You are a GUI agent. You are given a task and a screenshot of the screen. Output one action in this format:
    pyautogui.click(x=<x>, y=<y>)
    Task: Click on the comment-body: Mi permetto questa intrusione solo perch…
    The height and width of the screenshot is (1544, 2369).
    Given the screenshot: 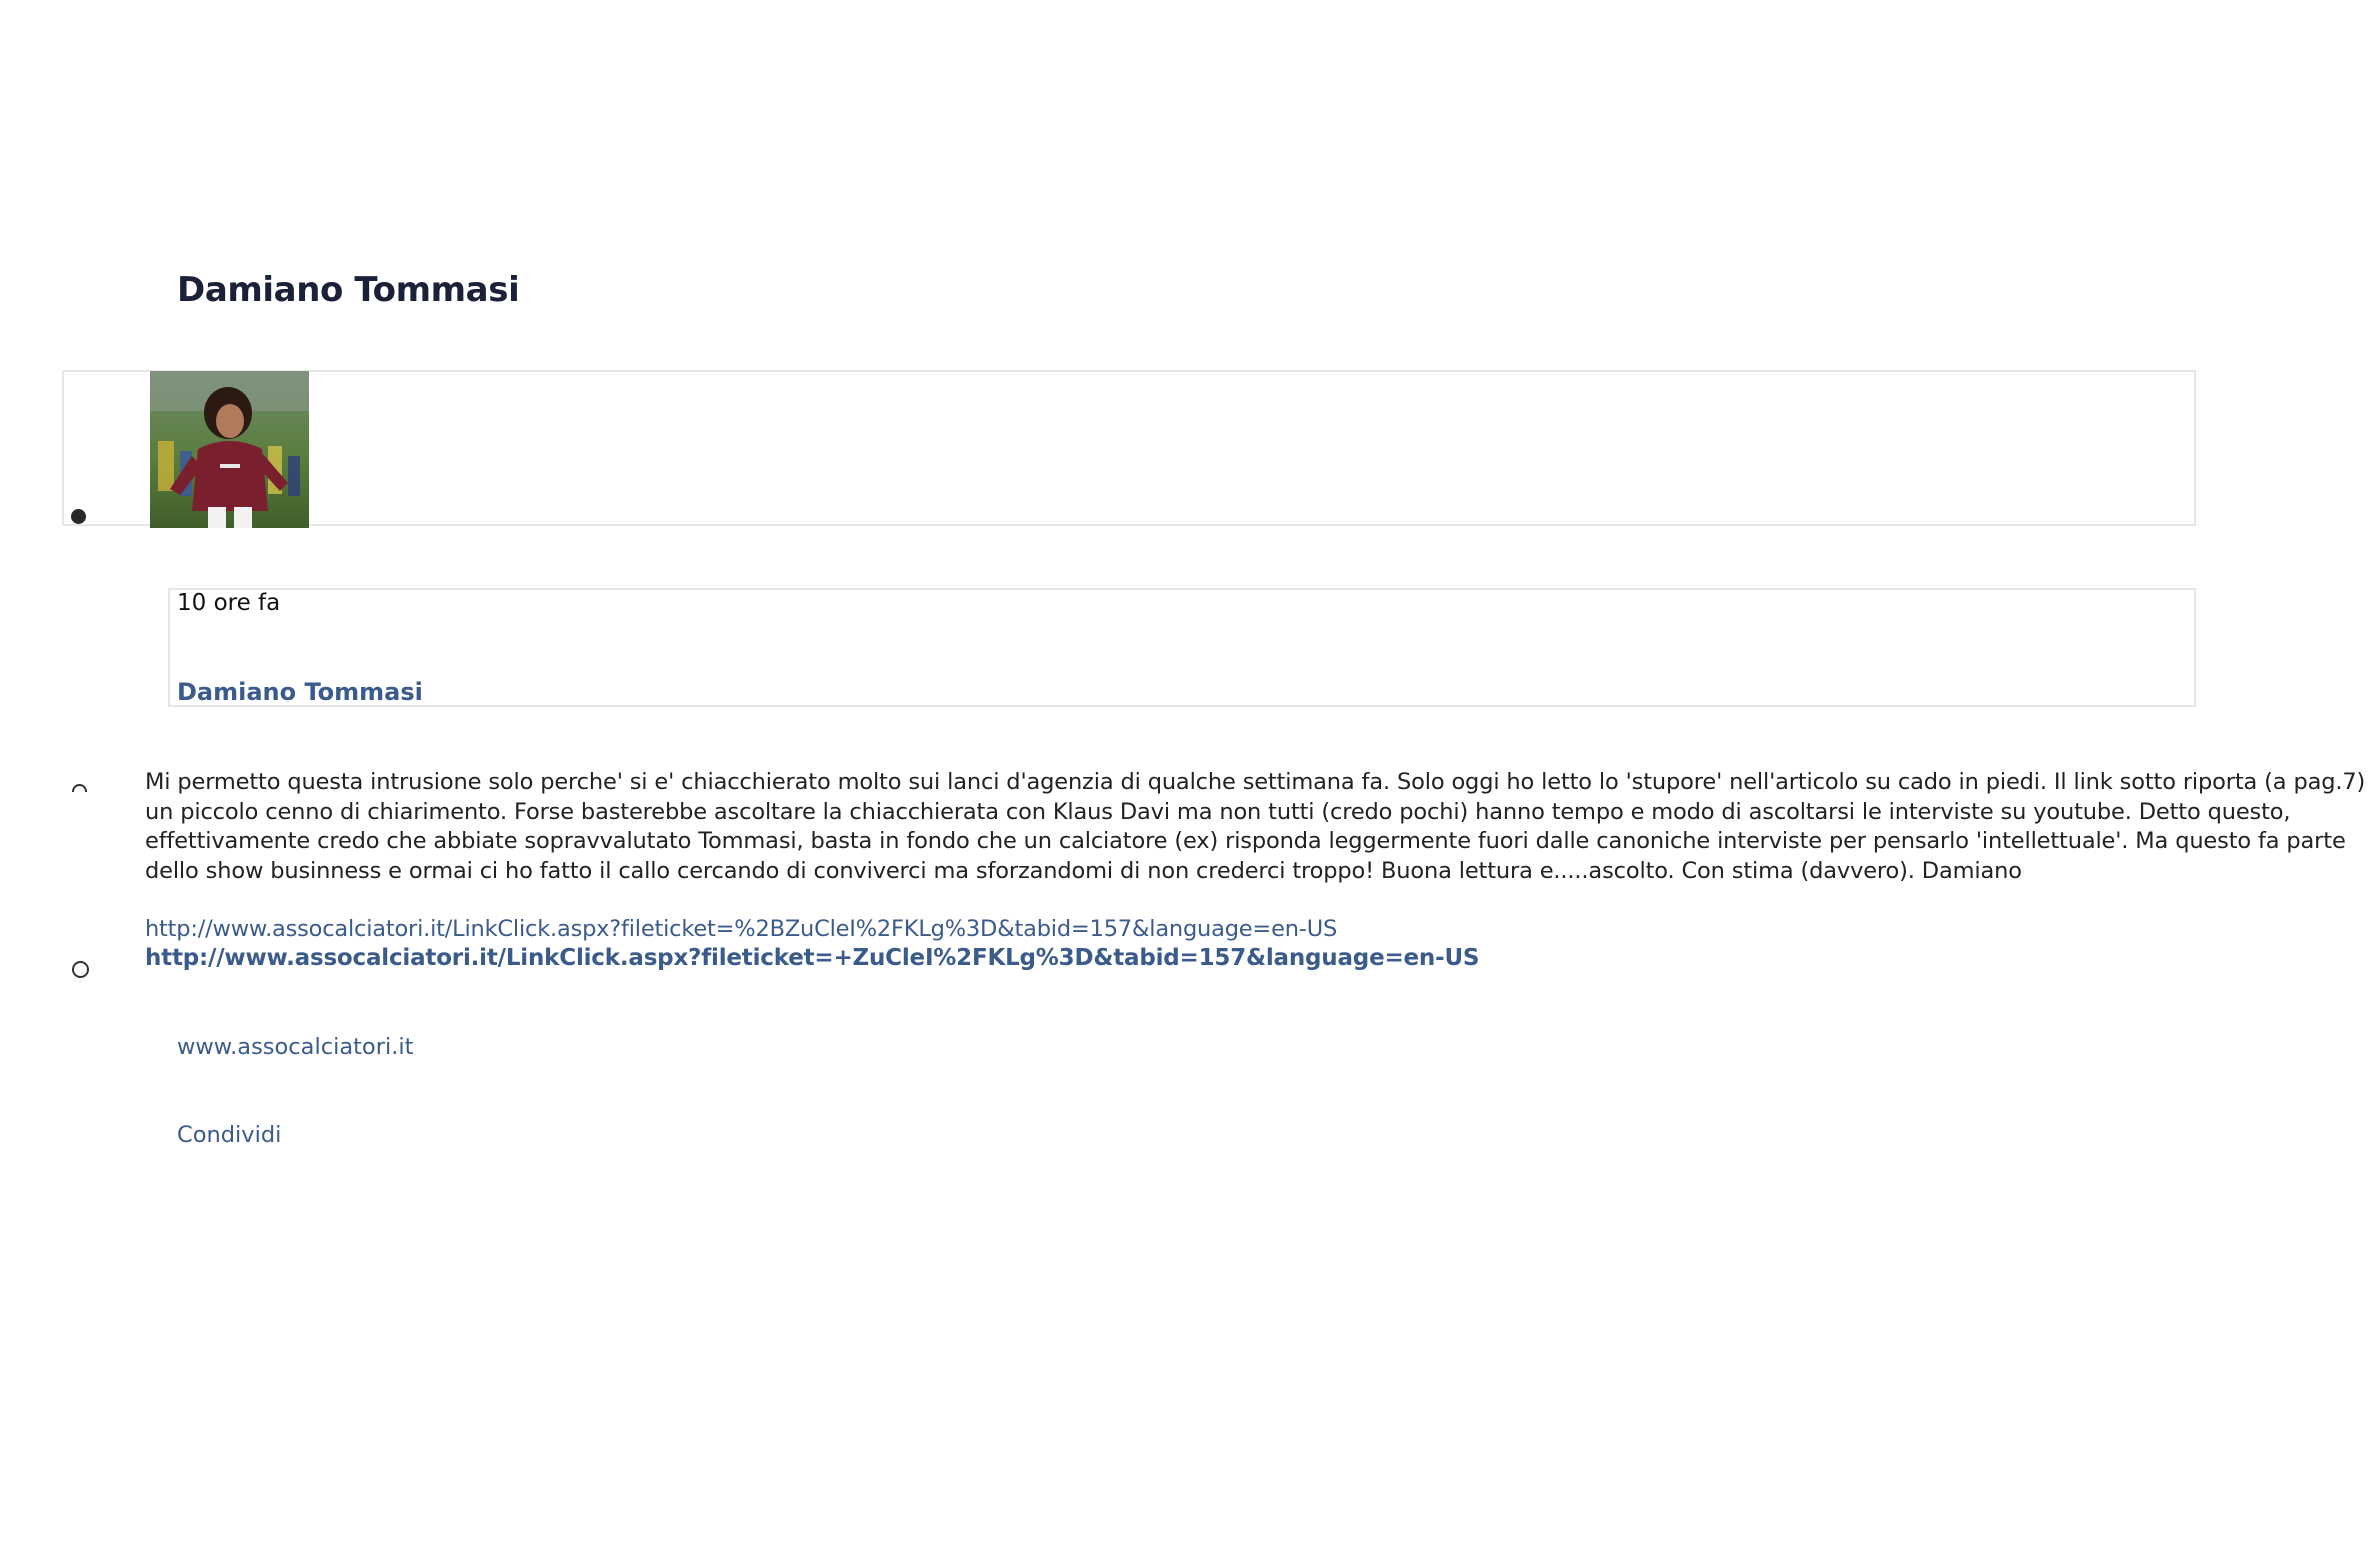 What is the action you would take?
    pyautogui.click(x=1255, y=827)
    